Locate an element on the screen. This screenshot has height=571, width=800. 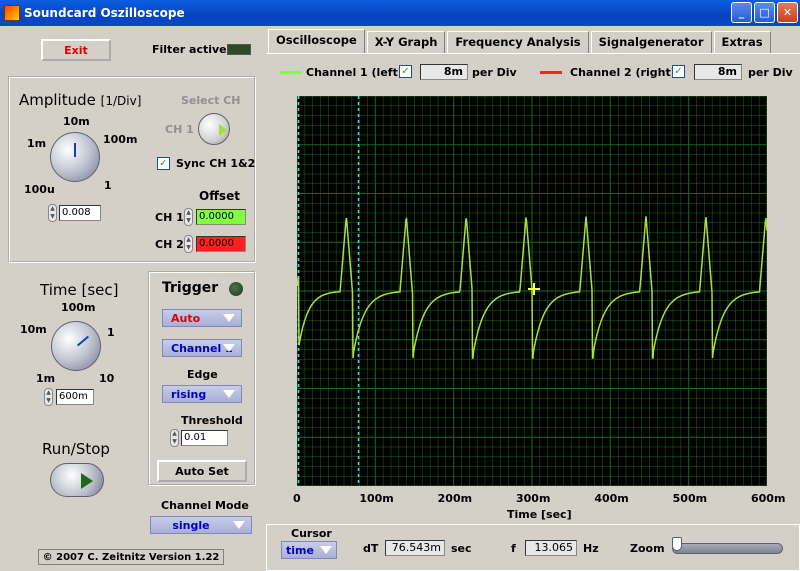
ch1-unit: per Div is located at coordinates (494, 72).